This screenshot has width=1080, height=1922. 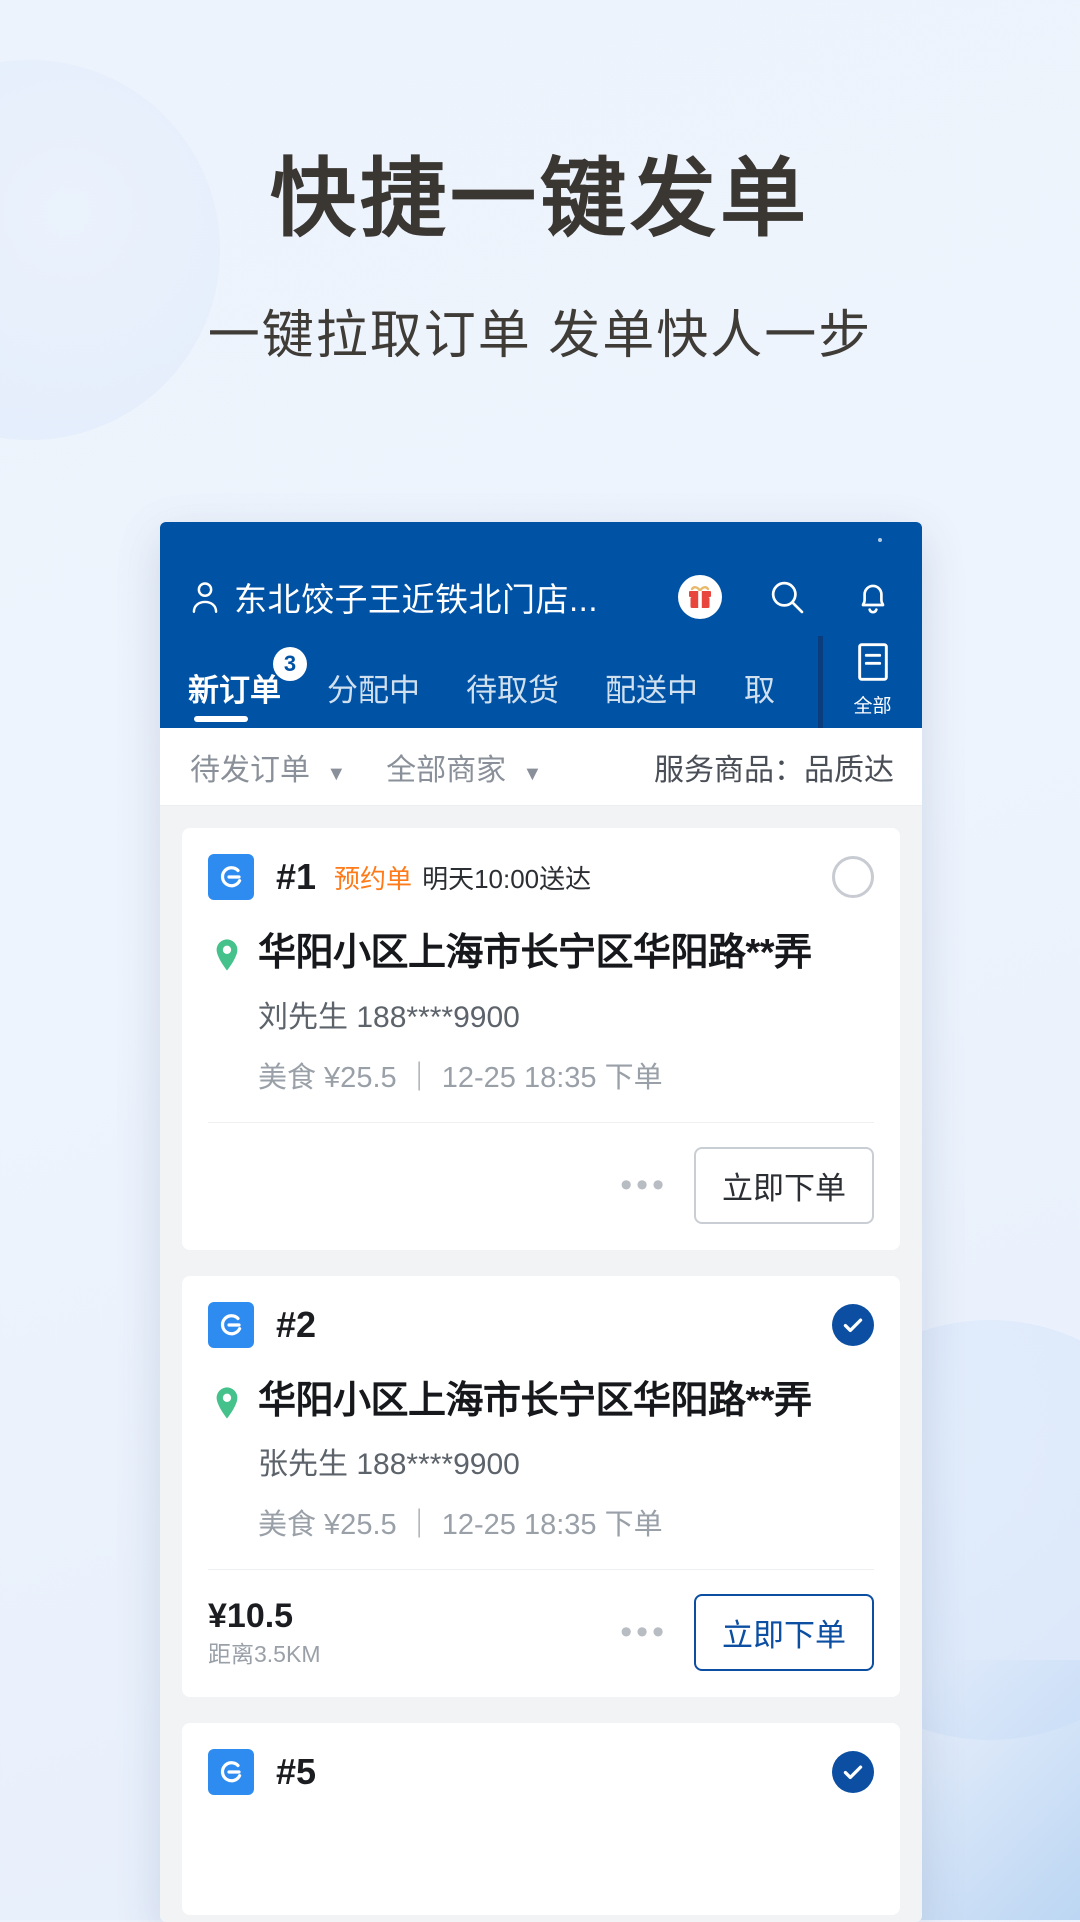 I want to click on order-price-block: ¥10.5 距离3.5KM, so click(x=264, y=1632).